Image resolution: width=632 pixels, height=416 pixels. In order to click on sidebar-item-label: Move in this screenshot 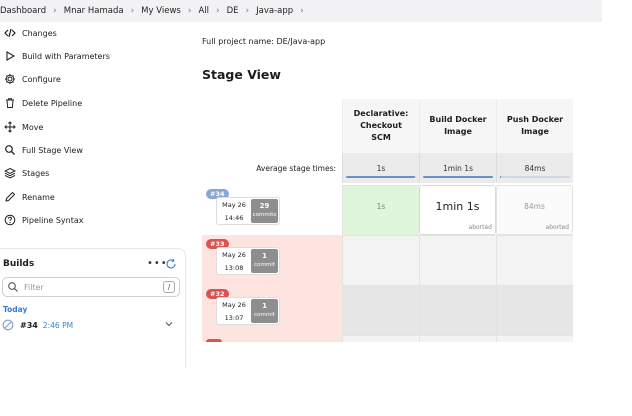, I will do `click(33, 127)`.